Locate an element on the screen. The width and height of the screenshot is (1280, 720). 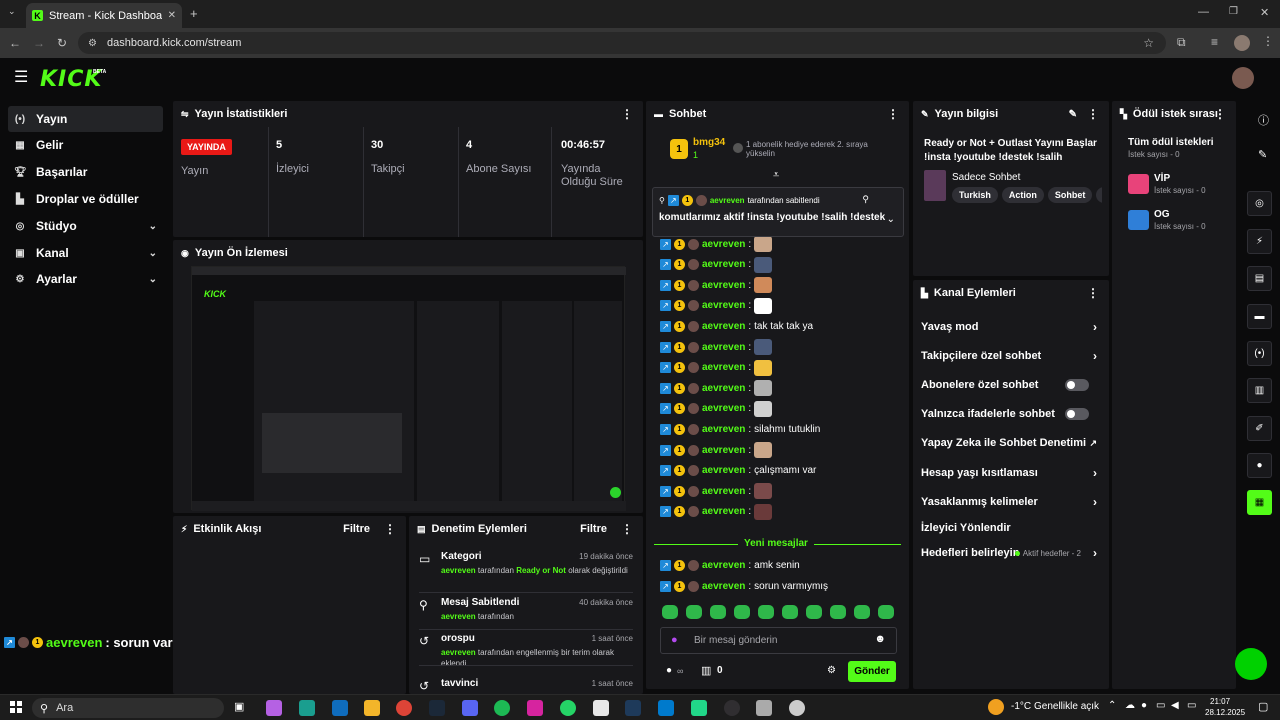
windows-start-icon is located at coordinates (16, 707).